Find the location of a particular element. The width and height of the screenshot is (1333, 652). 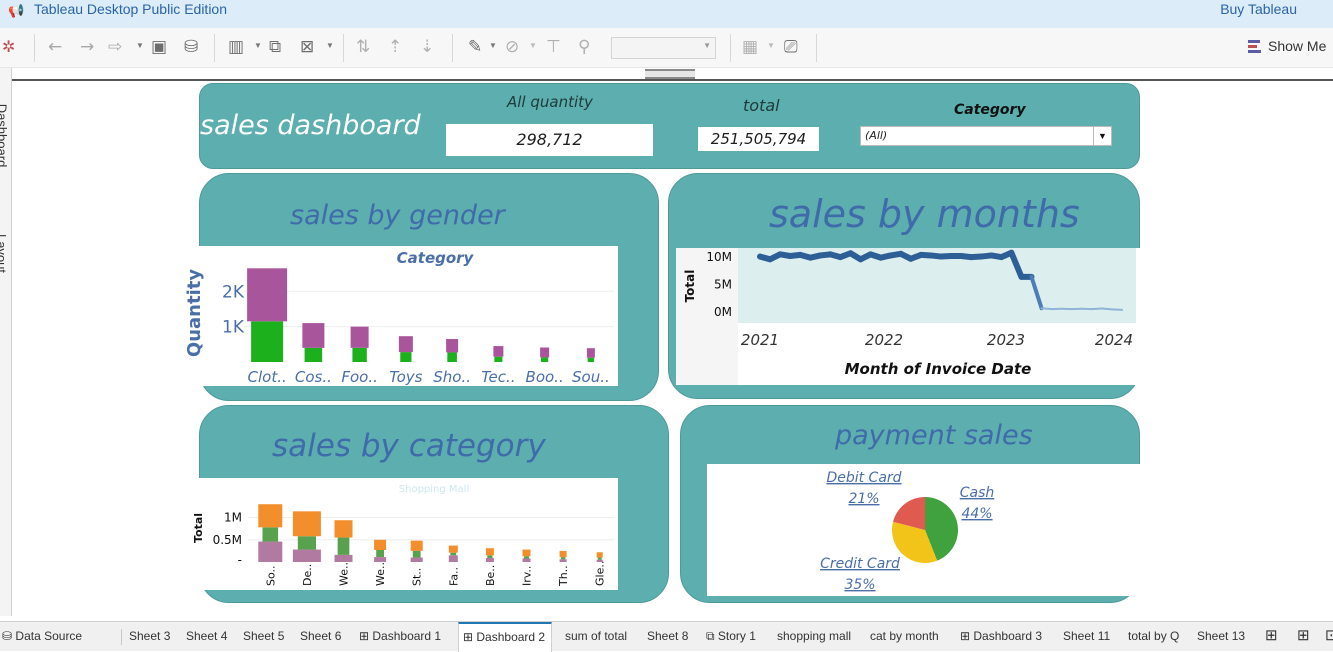

rail-tab-dashboard: Dashboard is located at coordinates (4, 136).